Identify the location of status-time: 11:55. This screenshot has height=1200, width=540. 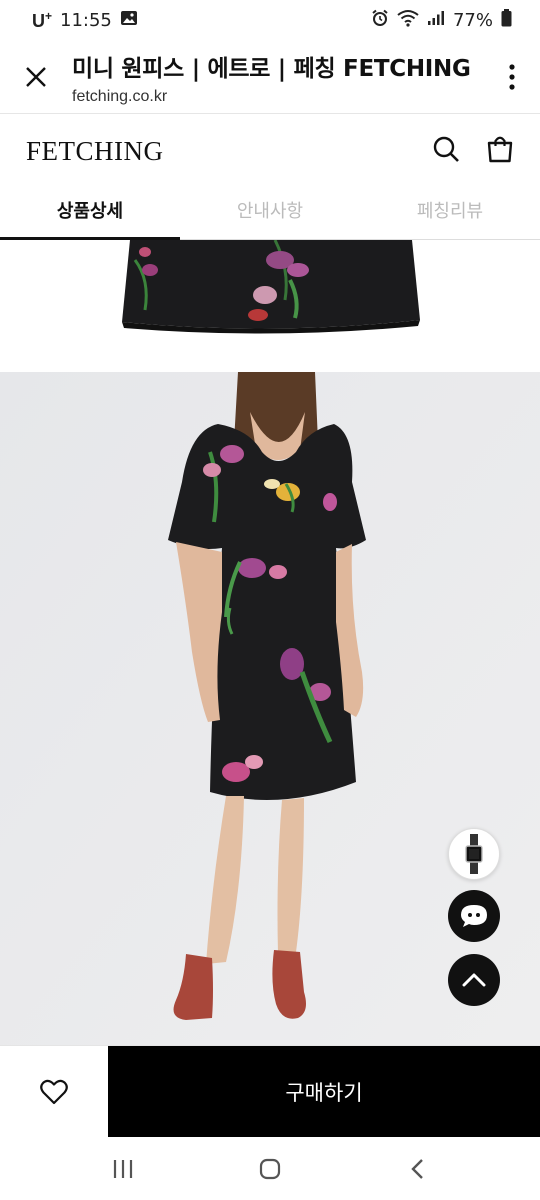
(86, 20).